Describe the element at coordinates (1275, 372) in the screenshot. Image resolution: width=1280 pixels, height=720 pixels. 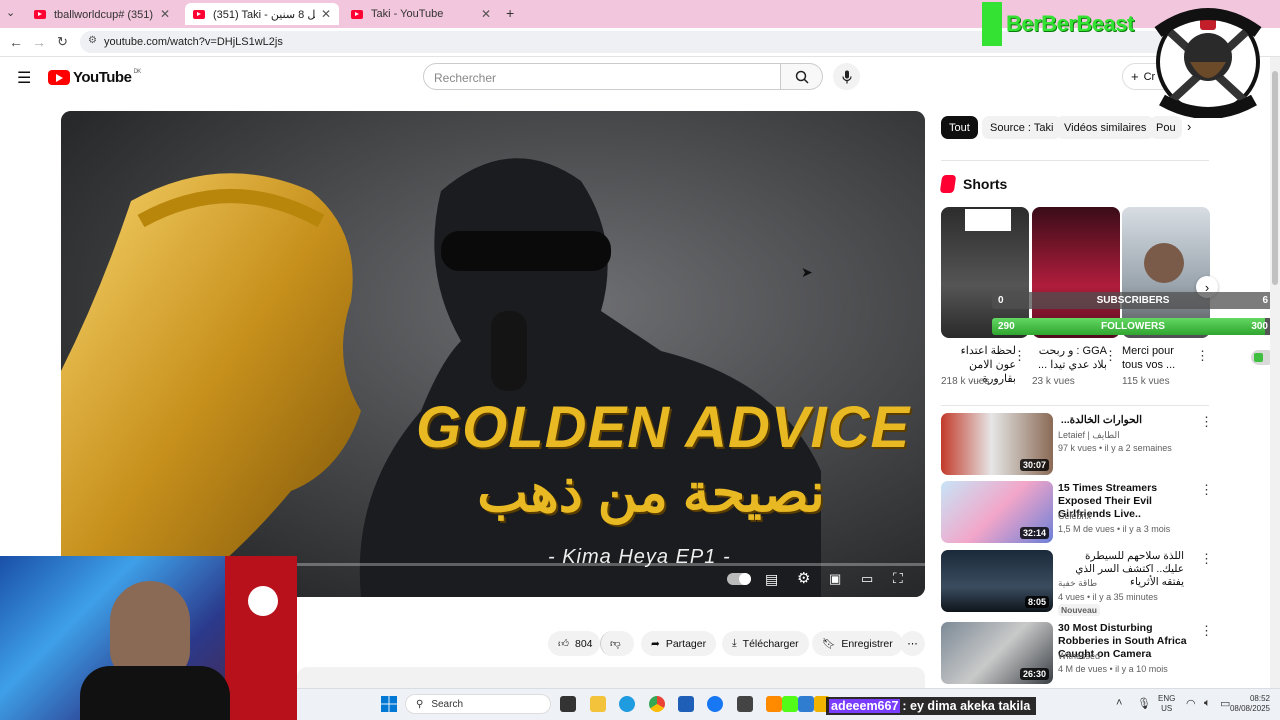
I see `page-scrollbar` at that location.